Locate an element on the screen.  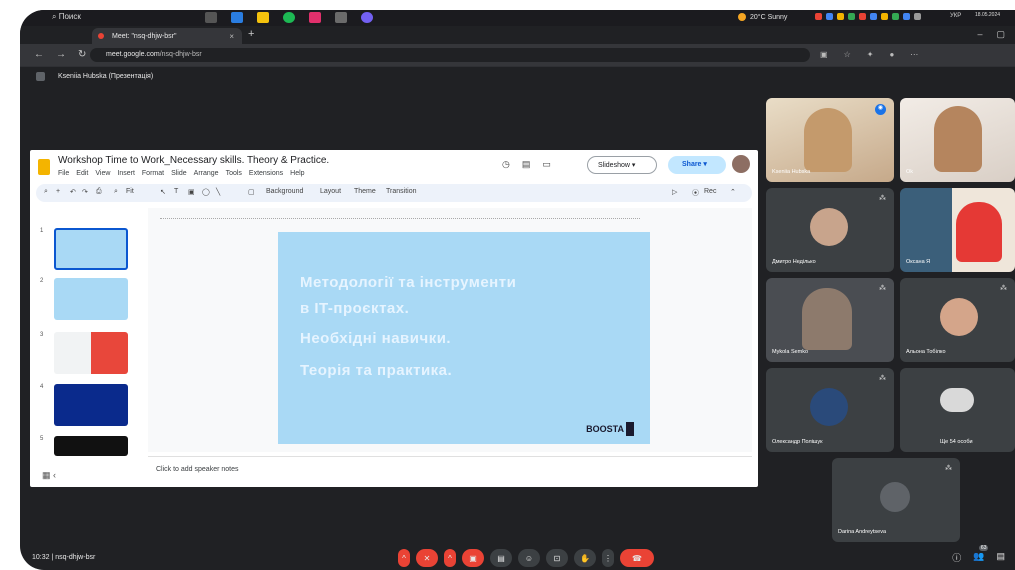
reload-icon: ↻ is located at coordinates (82, 54).